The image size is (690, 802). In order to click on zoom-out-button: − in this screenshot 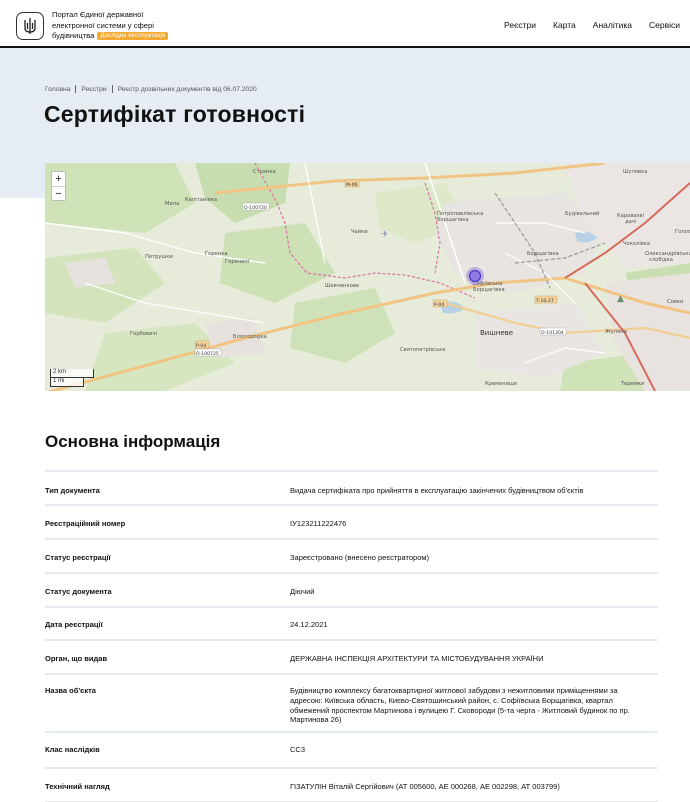, I will do `click(58, 193)`.